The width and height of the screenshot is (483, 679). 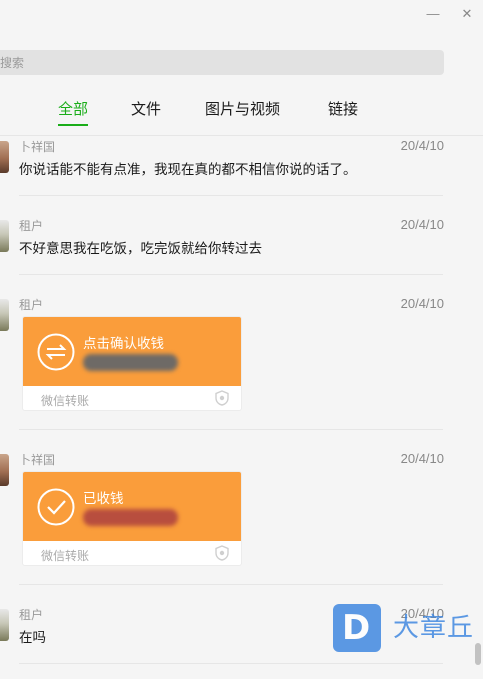 I want to click on close-button: ✕, so click(x=467, y=14).